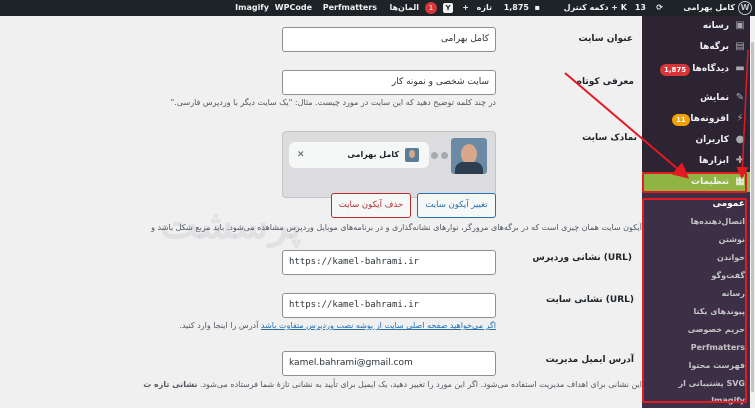 Image resolution: width=755 pixels, height=408 pixels. I want to click on users-icon: ●, so click(740, 139).